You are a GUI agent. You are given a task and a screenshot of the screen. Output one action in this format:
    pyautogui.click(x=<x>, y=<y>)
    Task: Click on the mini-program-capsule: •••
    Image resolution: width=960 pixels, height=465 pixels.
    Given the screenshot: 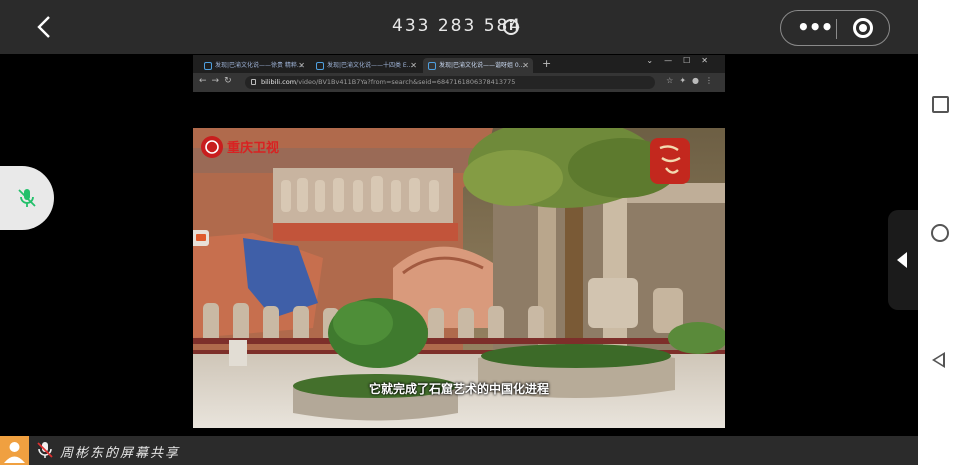 What is the action you would take?
    pyautogui.click(x=835, y=28)
    